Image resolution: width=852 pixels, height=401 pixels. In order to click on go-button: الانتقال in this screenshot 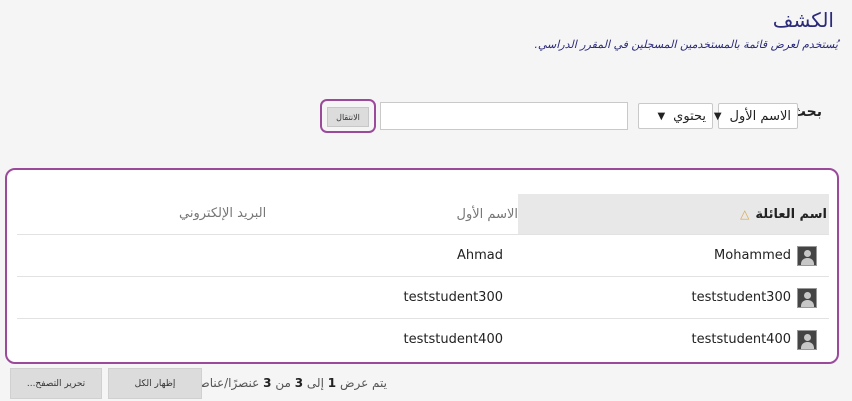, I will do `click(348, 117)`.